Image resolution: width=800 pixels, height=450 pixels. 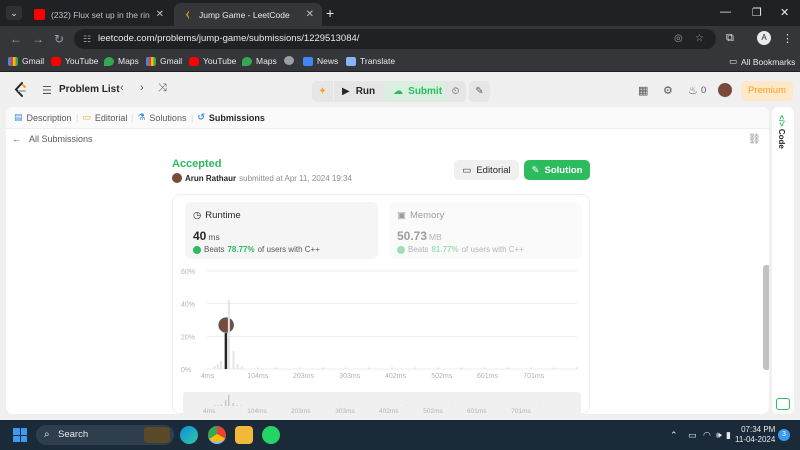 I want to click on tab-search-chevron-icon: ⌄, so click(x=14, y=13).